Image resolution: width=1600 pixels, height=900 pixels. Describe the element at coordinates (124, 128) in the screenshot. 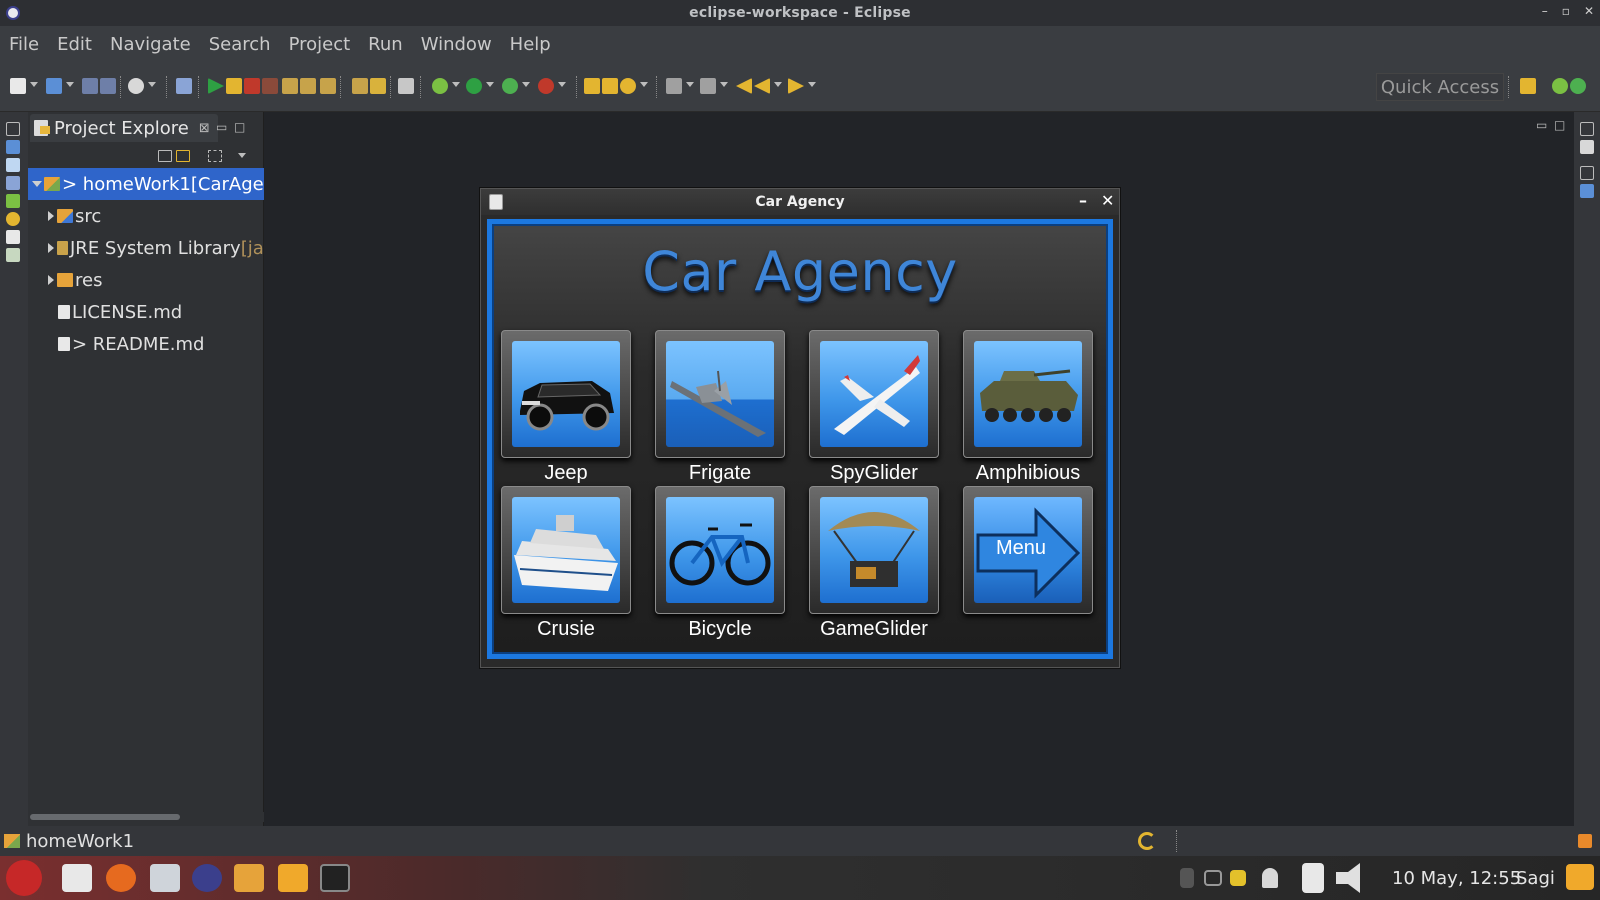

I see `tab-project-explorer: Project Explore ⊠` at that location.